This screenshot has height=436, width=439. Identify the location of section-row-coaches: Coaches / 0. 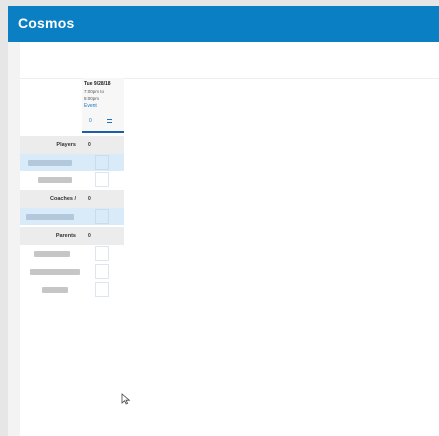
(72, 199).